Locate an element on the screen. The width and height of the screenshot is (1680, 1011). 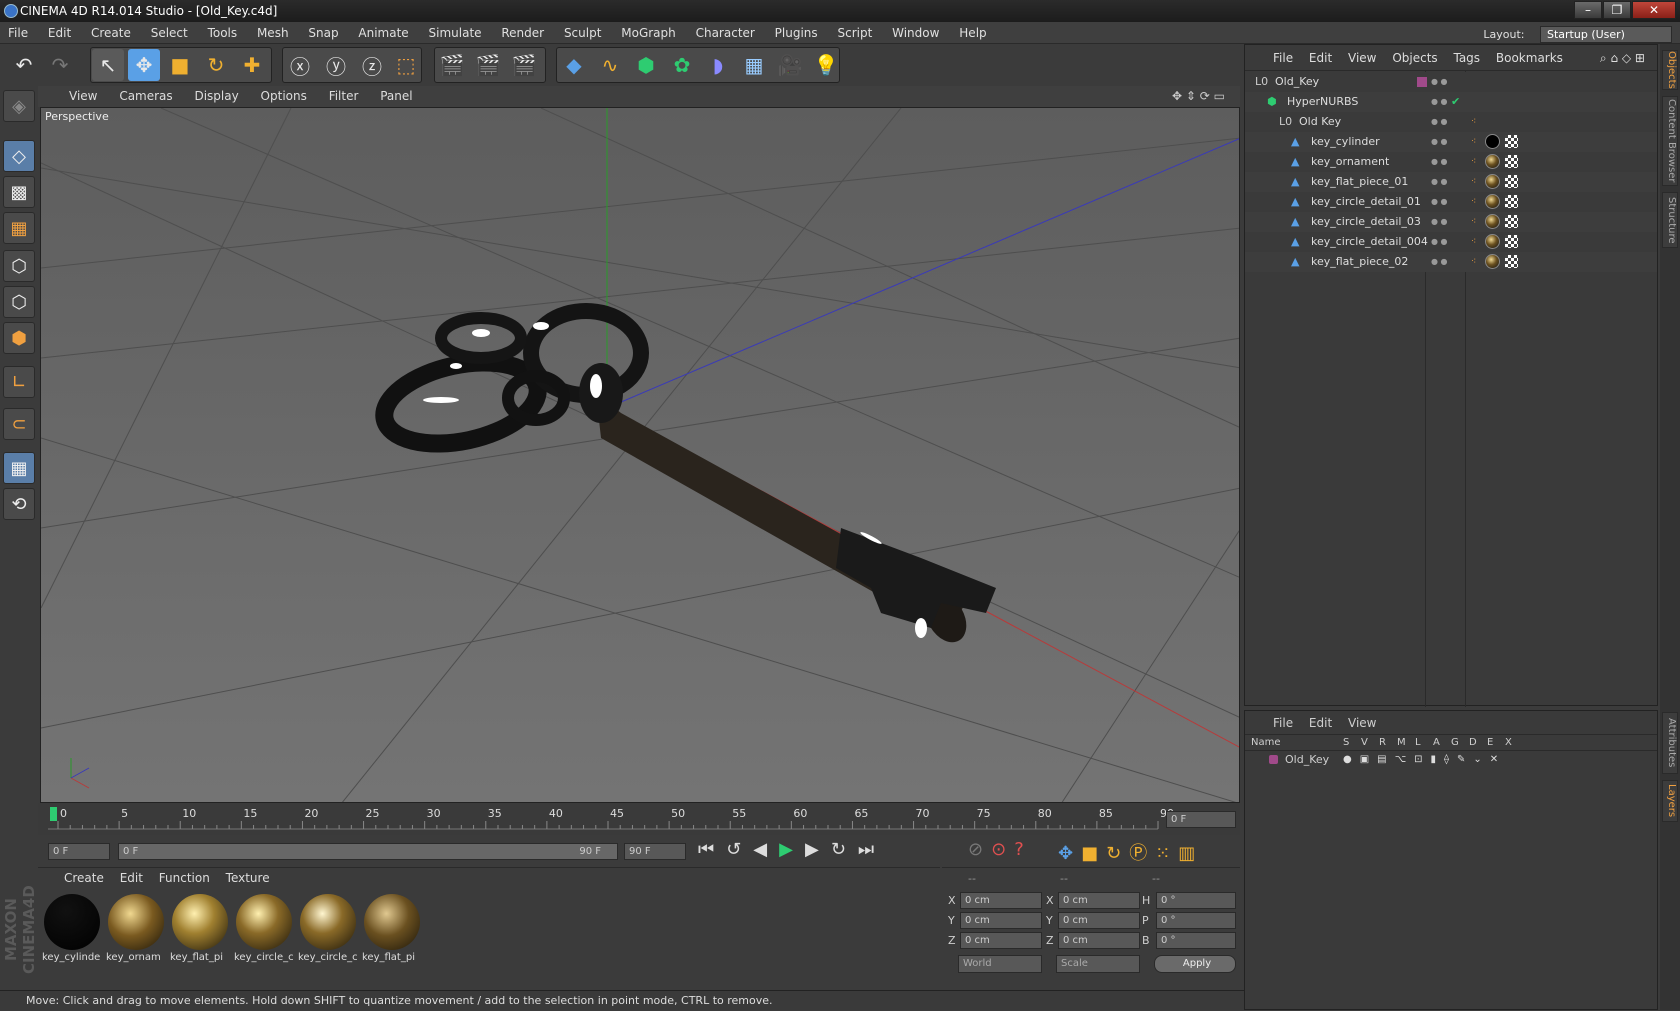
layer-col-solo: S is located at coordinates (1346, 742).